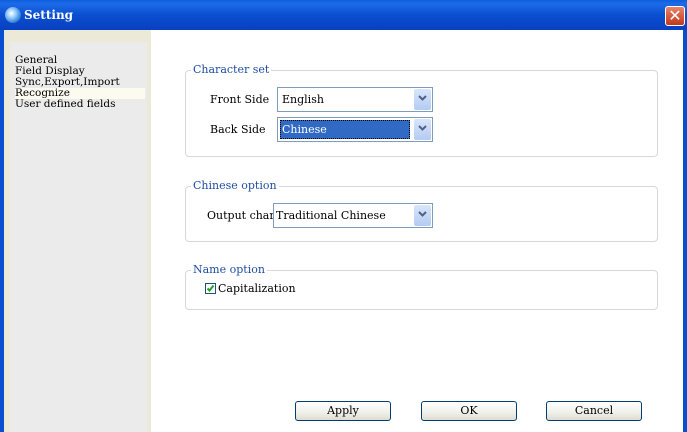  I want to click on checkmark-icon, so click(210, 288).